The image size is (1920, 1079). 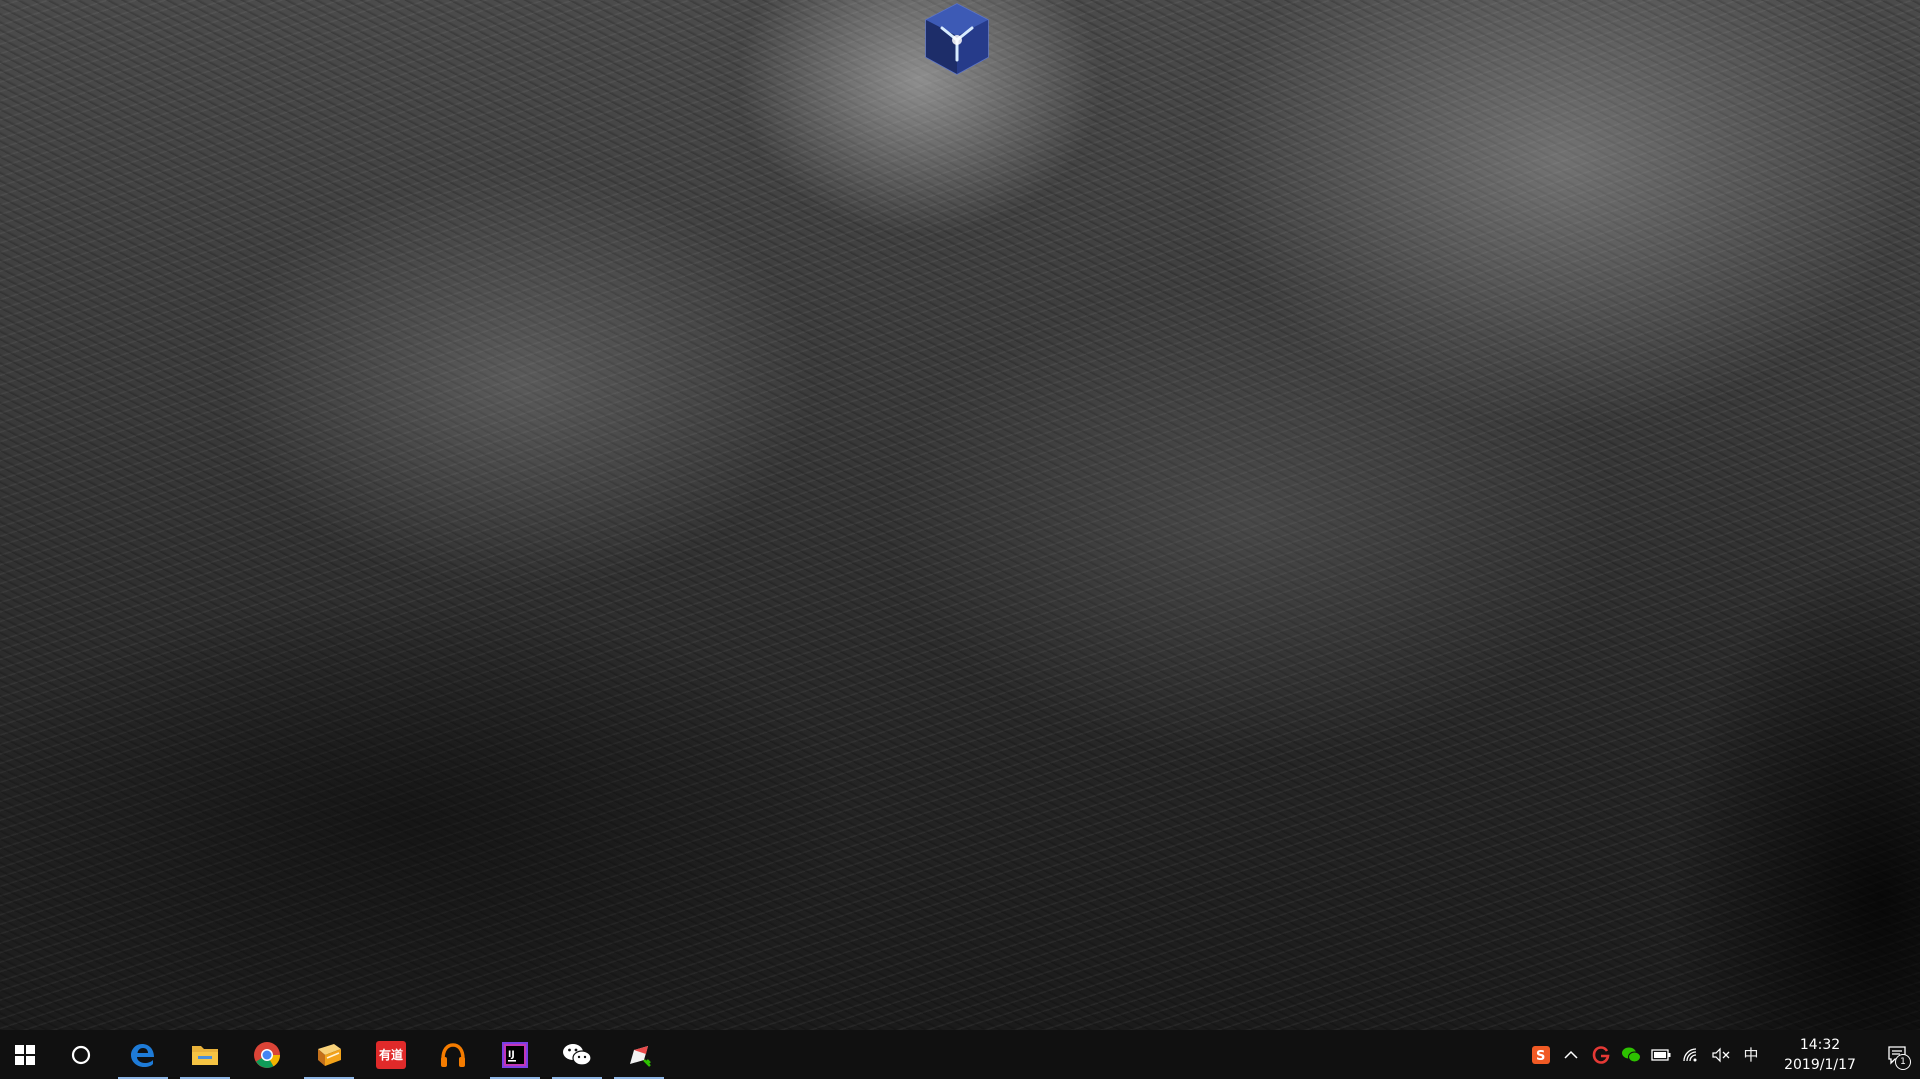 I want to click on windows-logo-icon, so click(x=25, y=1054).